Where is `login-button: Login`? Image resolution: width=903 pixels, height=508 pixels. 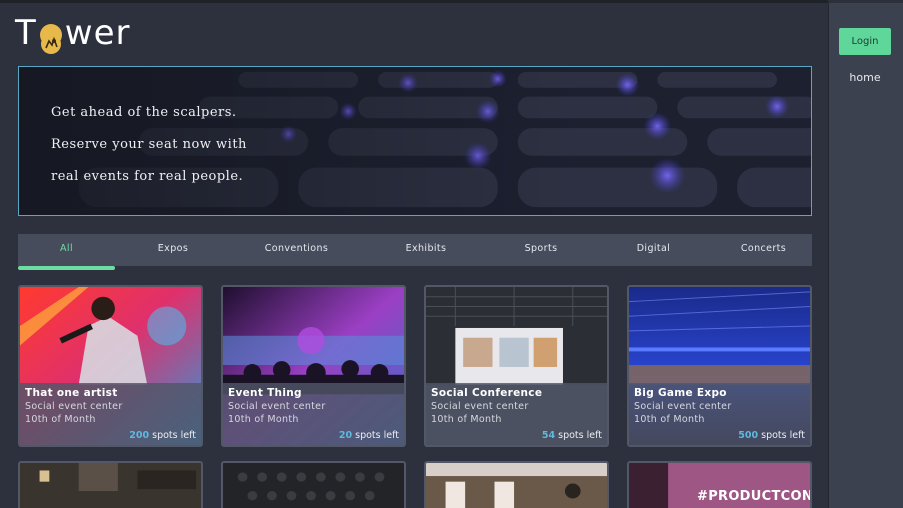
login-button: Login is located at coordinates (865, 41).